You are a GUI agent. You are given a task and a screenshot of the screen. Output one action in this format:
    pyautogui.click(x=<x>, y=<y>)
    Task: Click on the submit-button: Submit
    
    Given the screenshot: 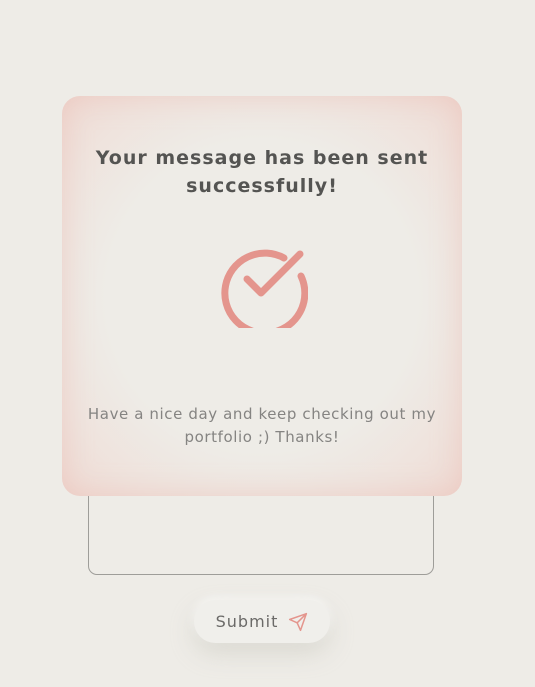 What is the action you would take?
    pyautogui.click(x=262, y=621)
    